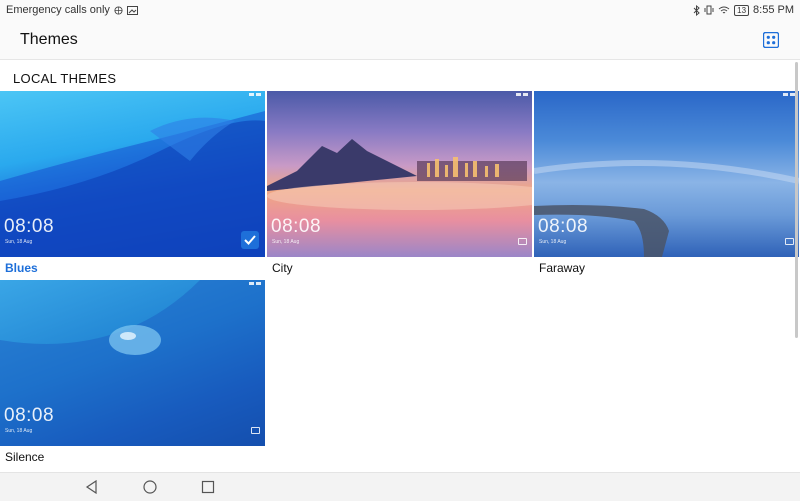 This screenshot has height=501, width=800. I want to click on vibrate-icon, so click(709, 10).